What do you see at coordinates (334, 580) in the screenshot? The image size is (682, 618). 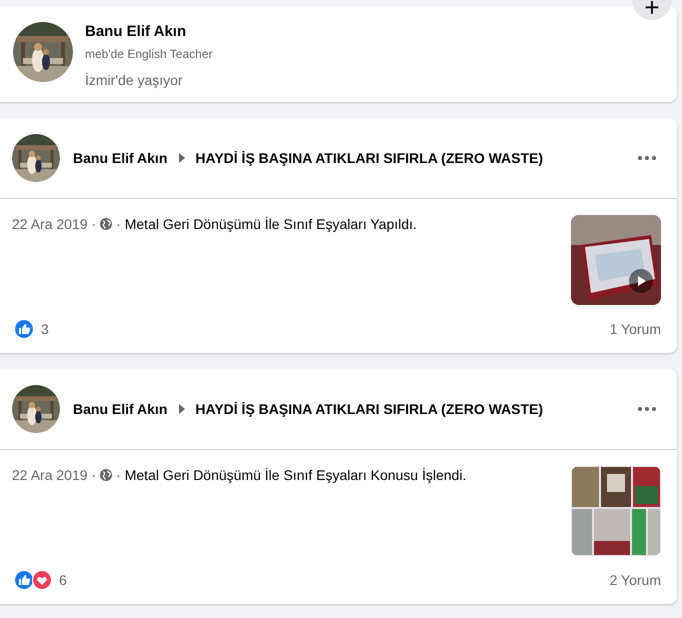 I see `reaction-count: 6` at bounding box center [334, 580].